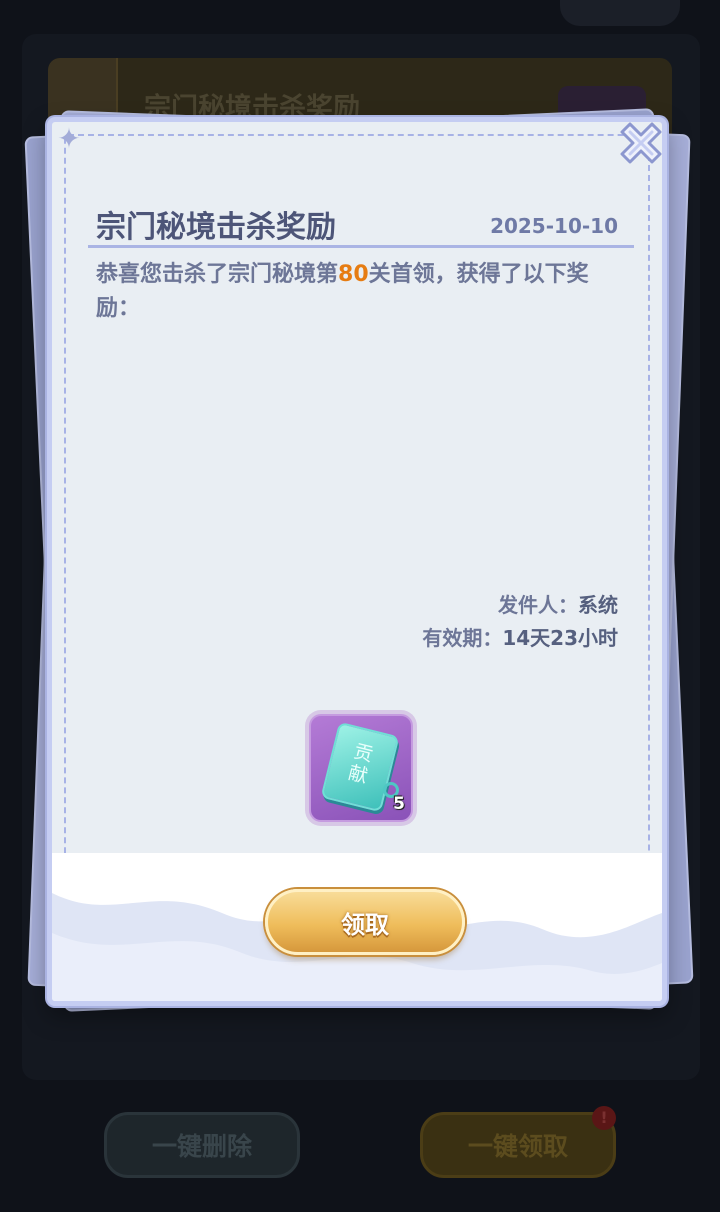 Image resolution: width=720 pixels, height=1212 pixels. I want to click on collect-all-button: 一键领取, so click(518, 1145).